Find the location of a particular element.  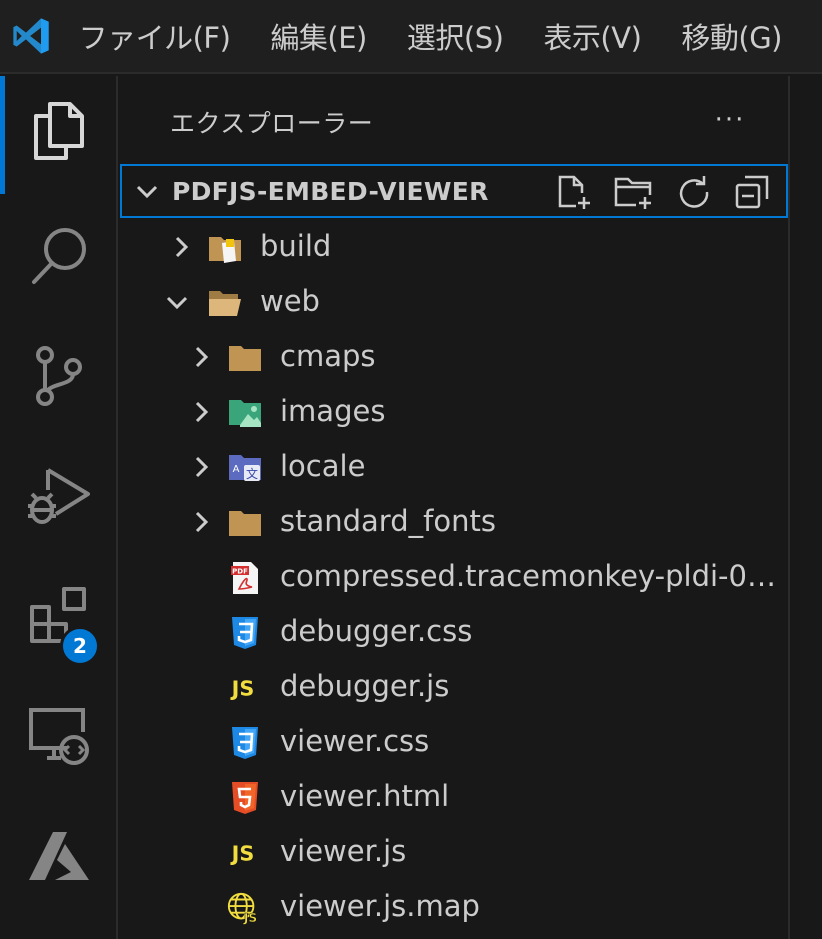

tree-item-label: standard_fonts is located at coordinates (388, 521).